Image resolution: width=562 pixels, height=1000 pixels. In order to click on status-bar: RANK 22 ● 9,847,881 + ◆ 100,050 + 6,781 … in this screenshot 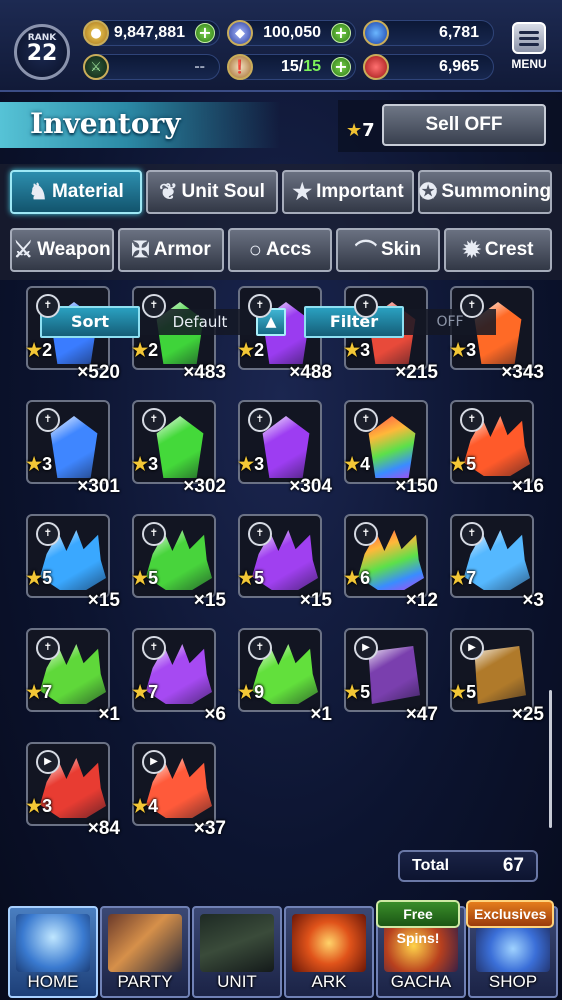, I will do `click(281, 46)`.